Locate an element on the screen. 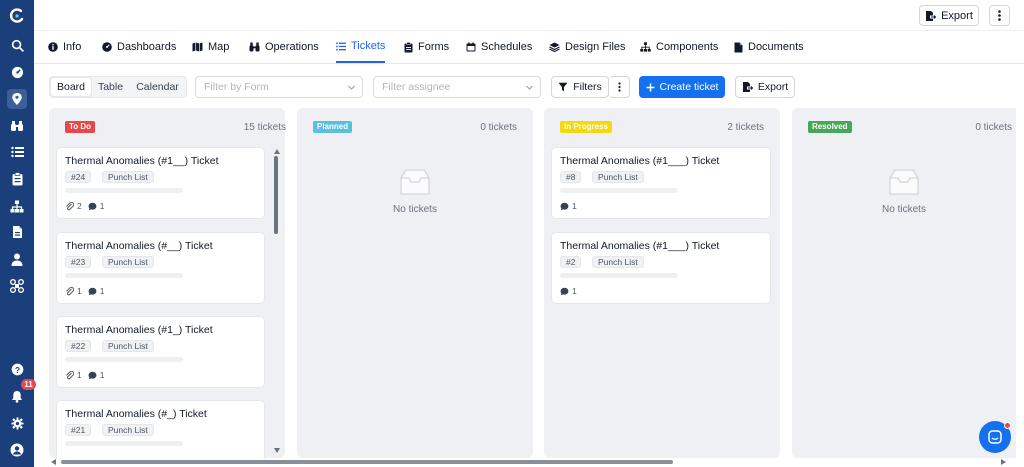  settings-icon is located at coordinates (17, 423).